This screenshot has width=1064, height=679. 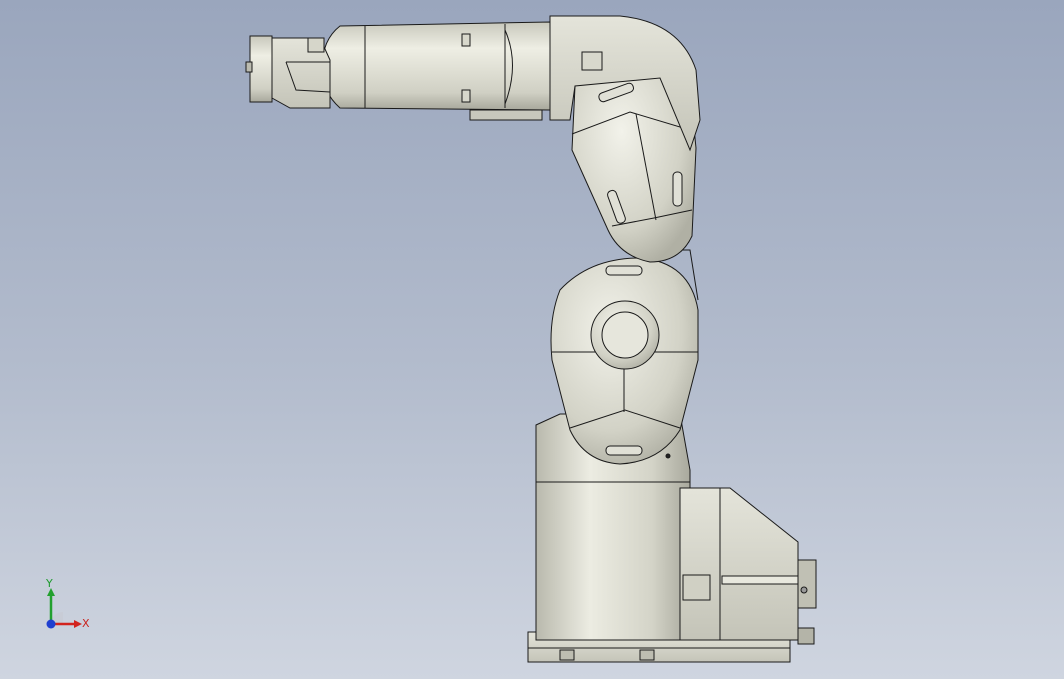 I want to click on lower-arm, so click(x=624, y=346).